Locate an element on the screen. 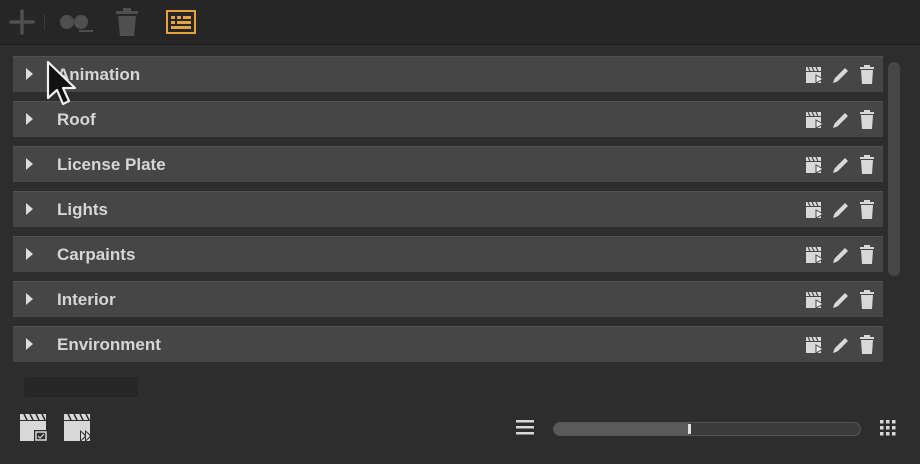 Image resolution: width=920 pixels, height=464 pixels. group-row-lights: Lights is located at coordinates (448, 209).